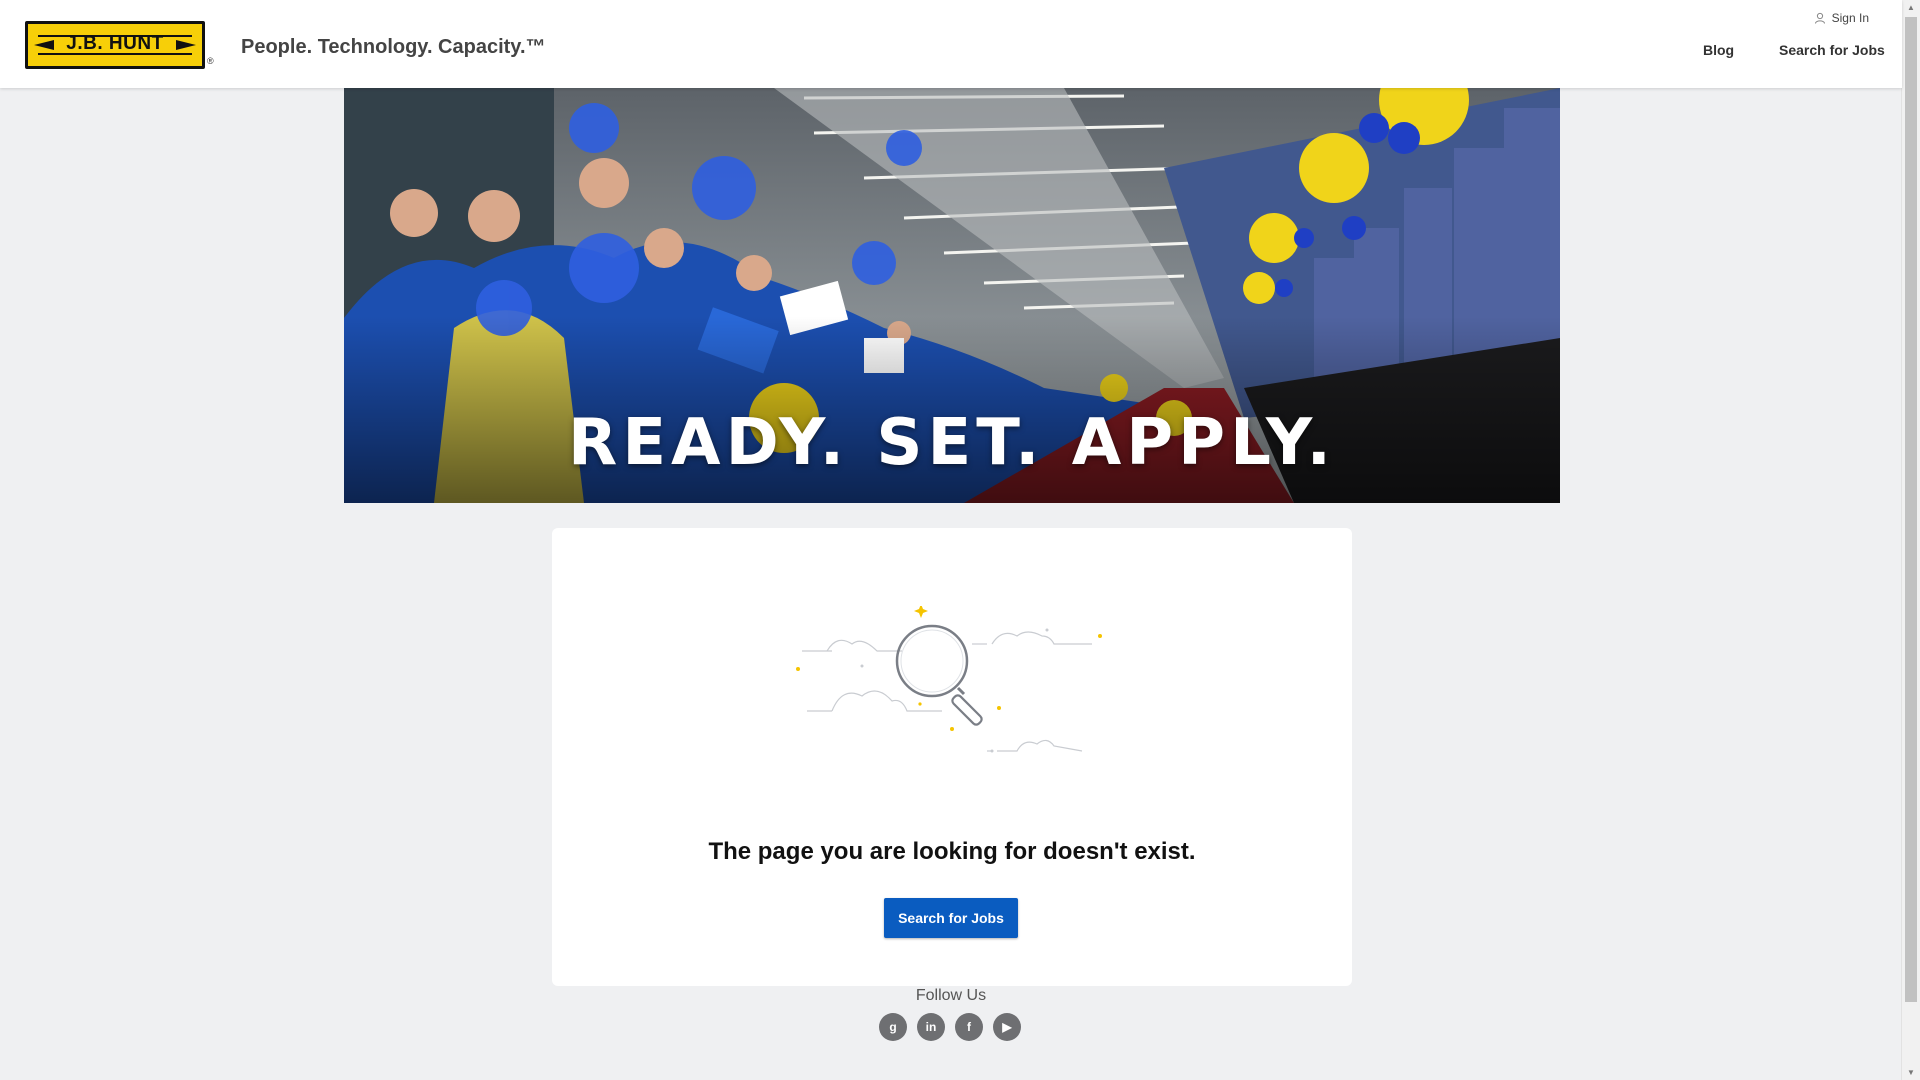 Image resolution: width=1920 pixels, height=1080 pixels. What do you see at coordinates (931, 1027) in the screenshot?
I see `linkedin-icon: in` at bounding box center [931, 1027].